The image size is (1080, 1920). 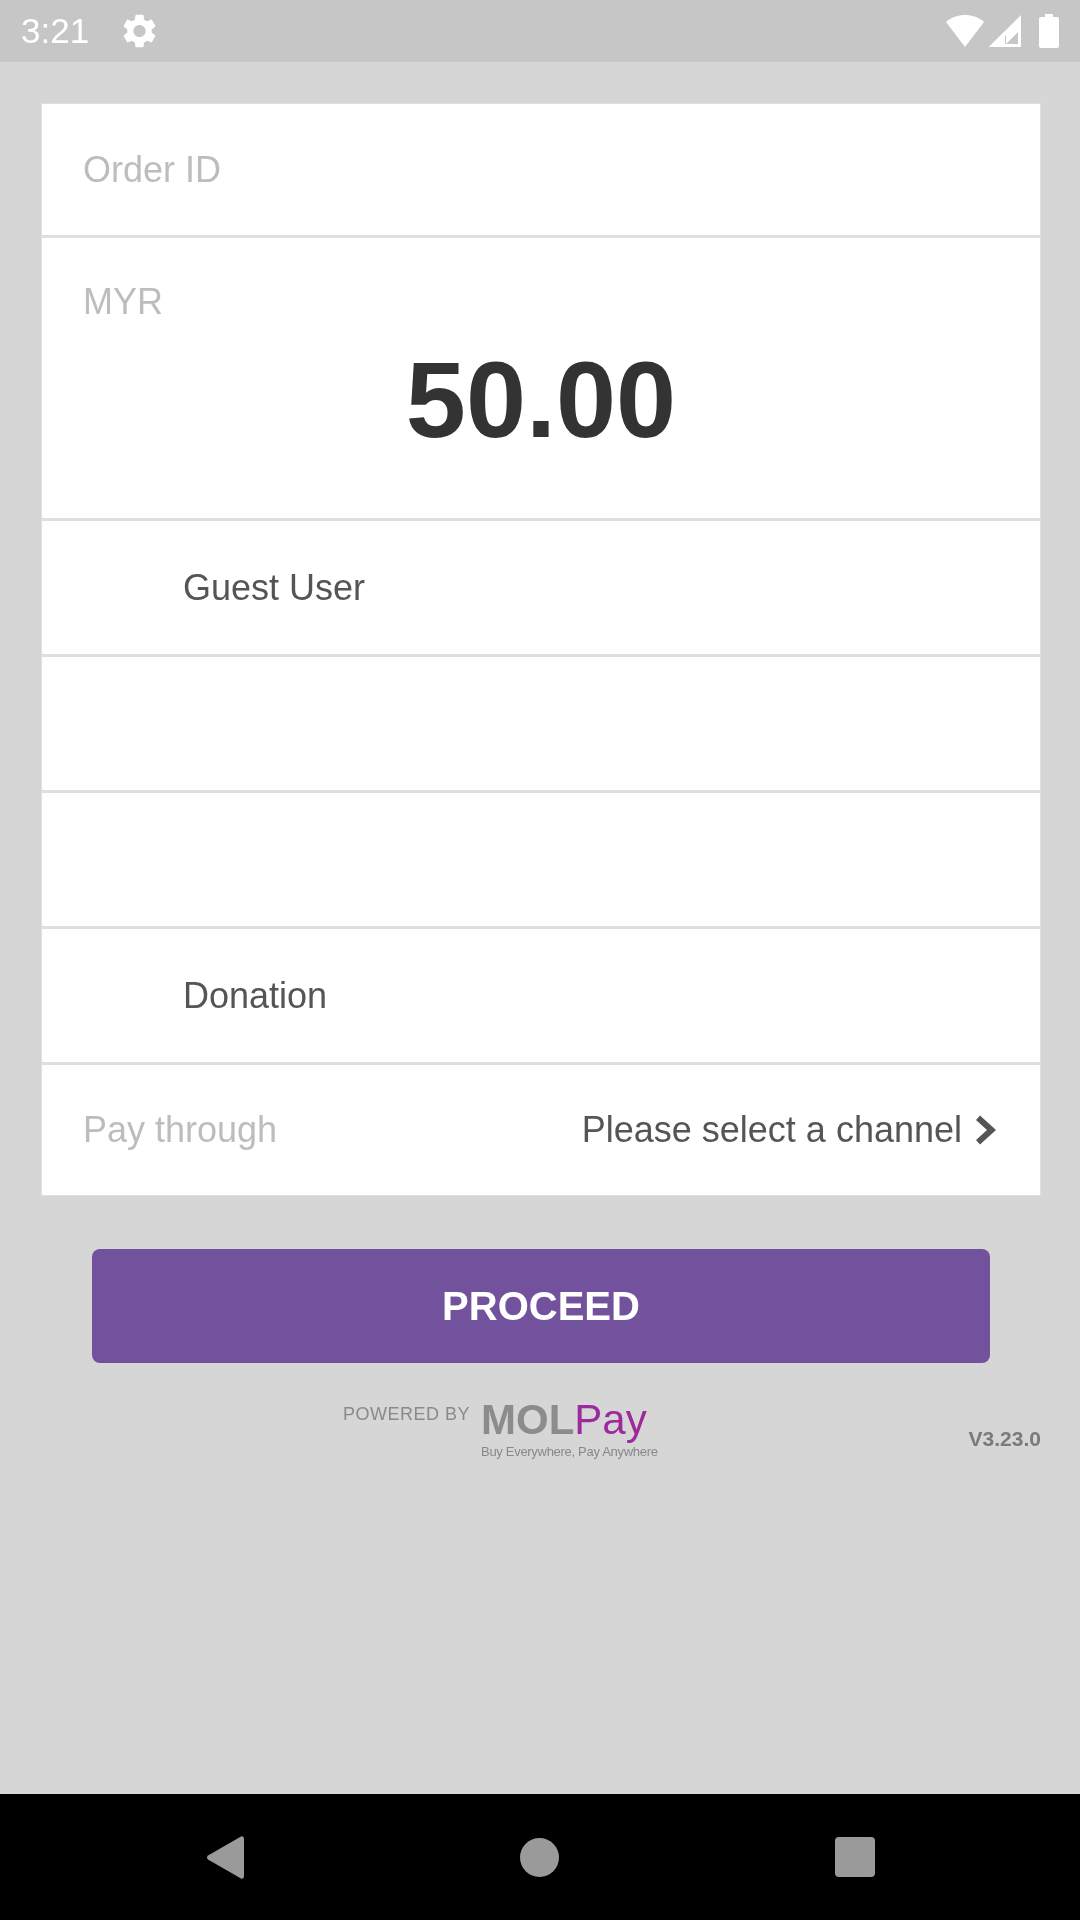 What do you see at coordinates (55, 31) in the screenshot?
I see `status-time: 3:21` at bounding box center [55, 31].